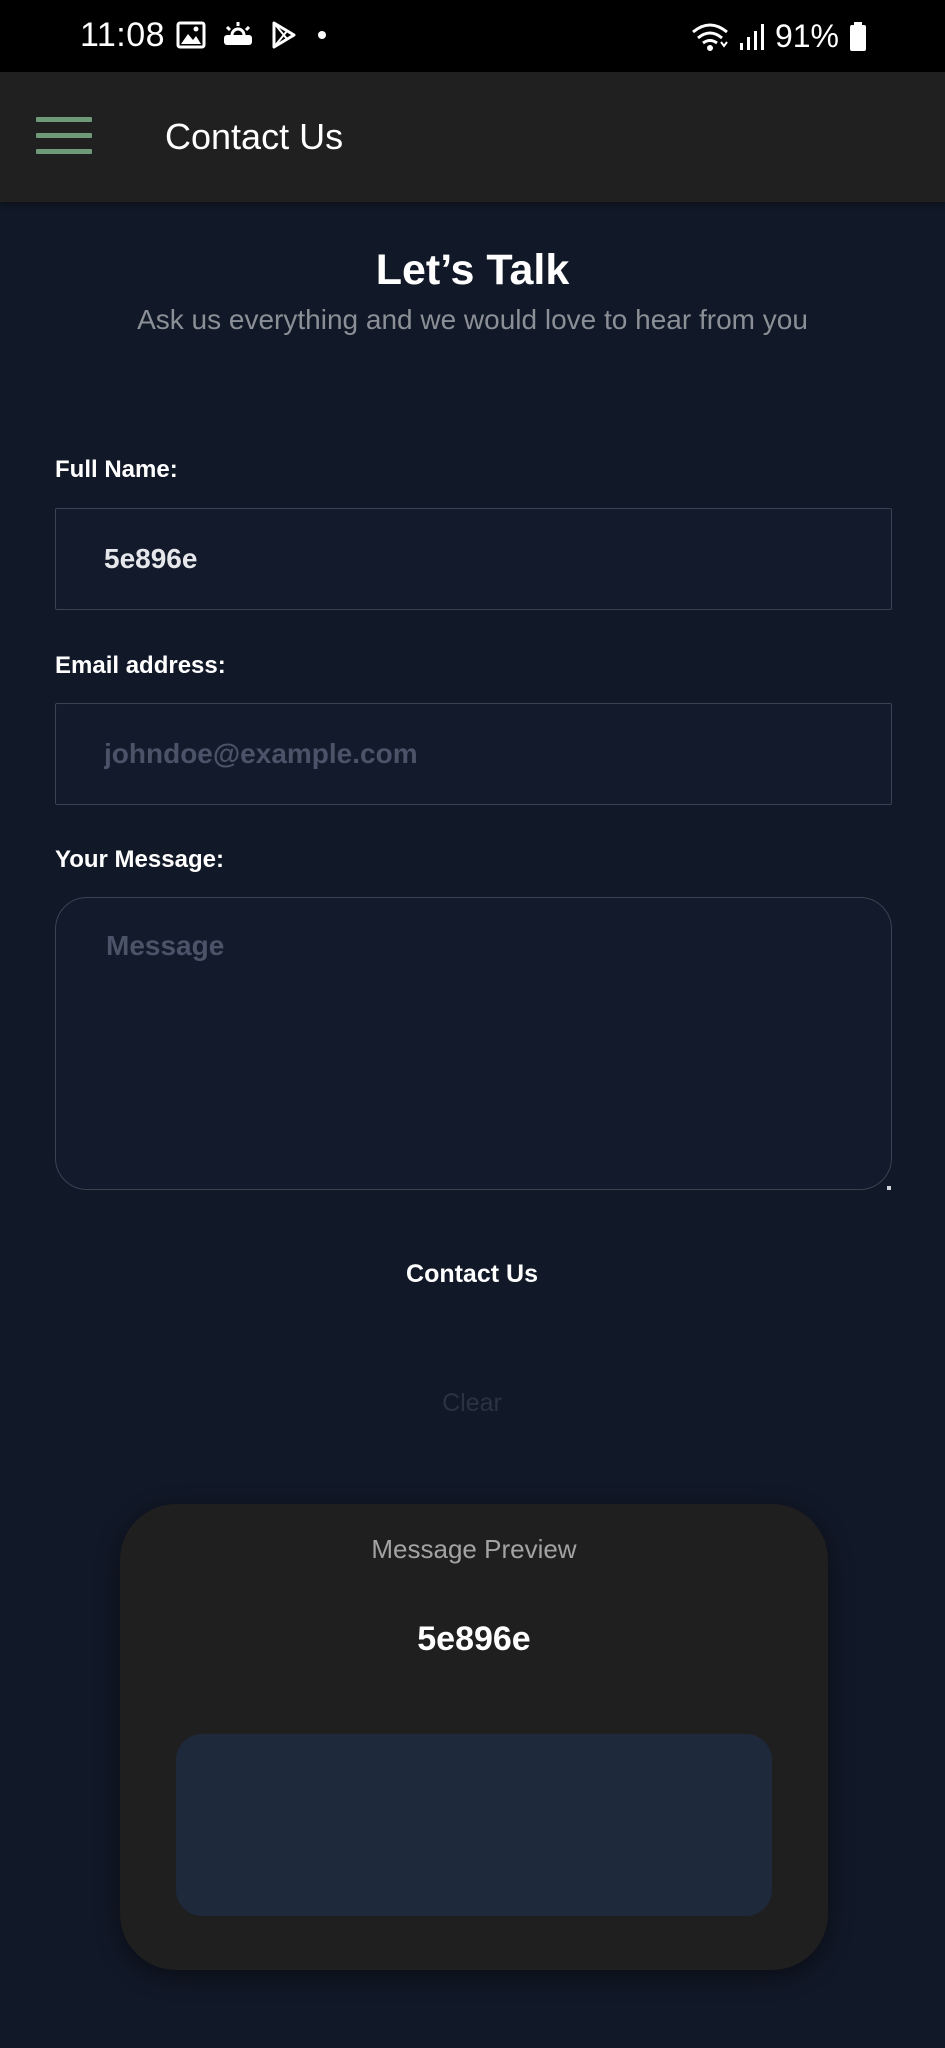  What do you see at coordinates (752, 37) in the screenshot?
I see `signal-icon` at bounding box center [752, 37].